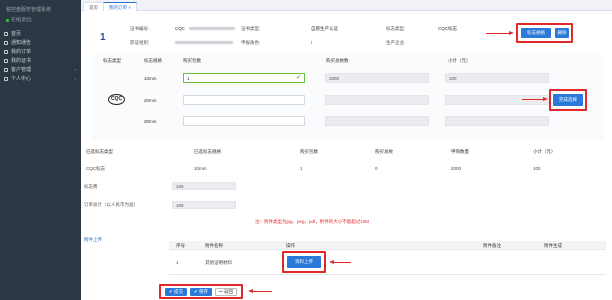 The image size is (612, 300). What do you see at coordinates (290, 245) in the screenshot?
I see `att-col-action: 操作` at bounding box center [290, 245].